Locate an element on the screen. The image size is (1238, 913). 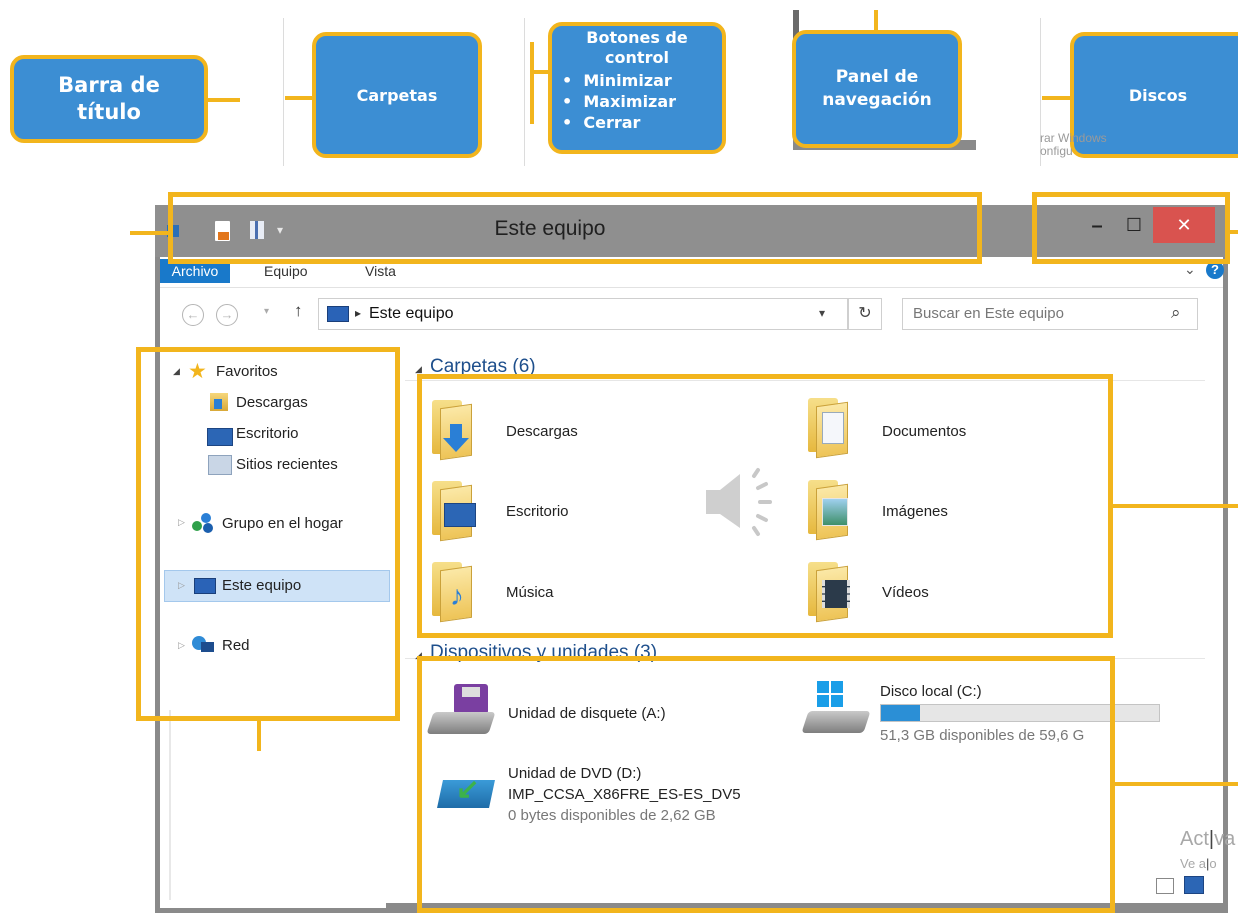
activation-watermark-top: rar Windows onfigu is located at coordinates (1073, 145).